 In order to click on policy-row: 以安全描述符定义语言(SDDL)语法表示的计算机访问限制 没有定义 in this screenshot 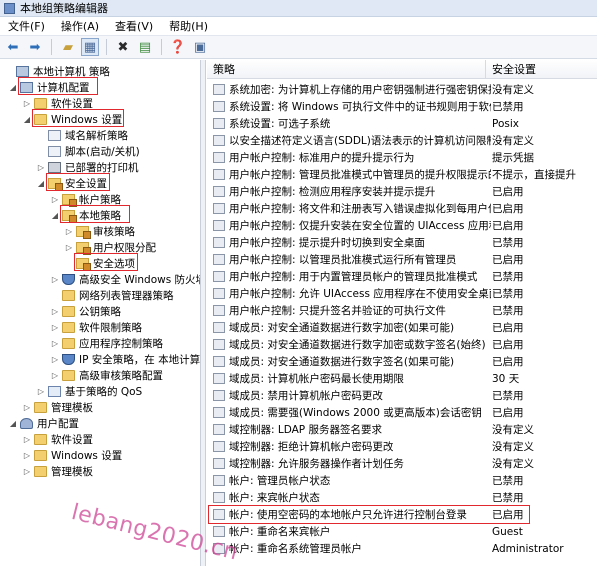, I will do `click(402, 140)`.